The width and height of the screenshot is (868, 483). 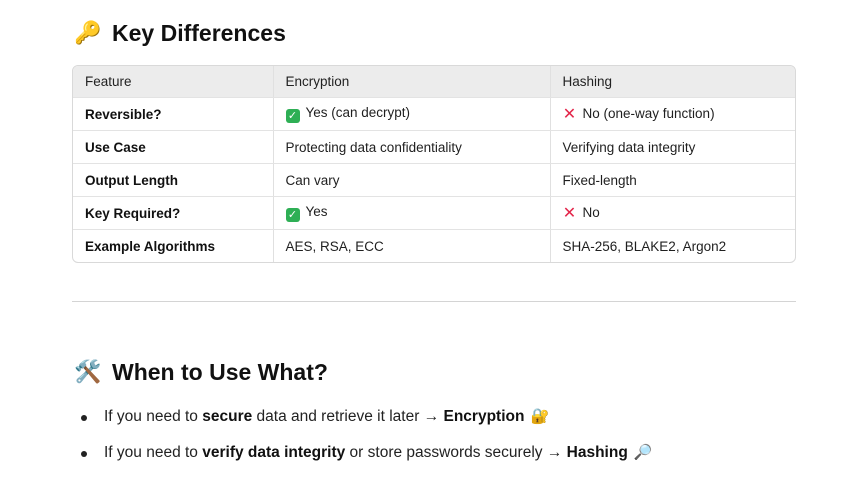 What do you see at coordinates (131, 180) in the screenshot?
I see `cell-feature-text: Output Length` at bounding box center [131, 180].